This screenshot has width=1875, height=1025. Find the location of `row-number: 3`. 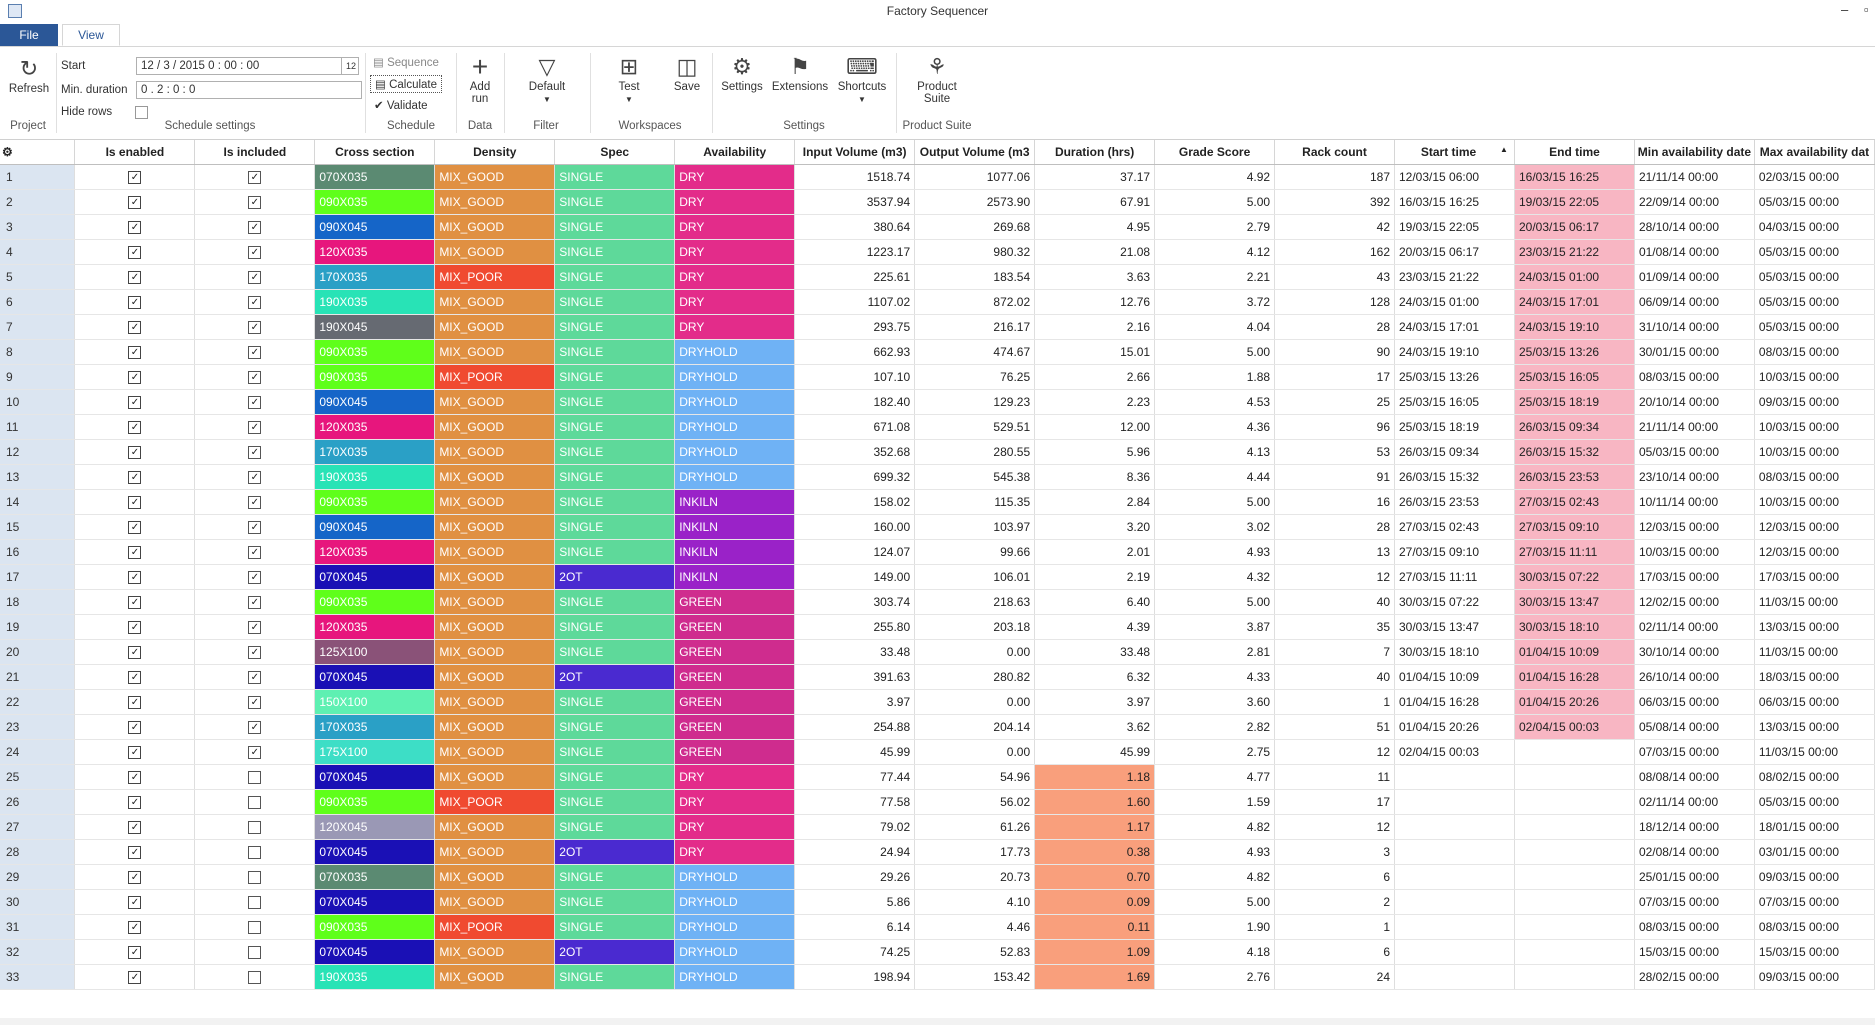

row-number: 3 is located at coordinates (38, 227).